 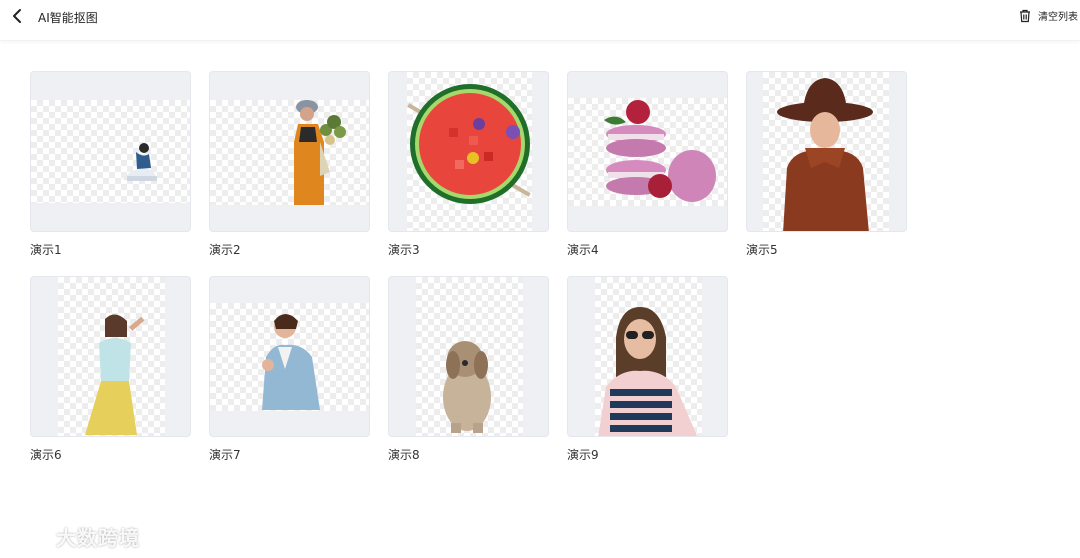 I want to click on demo-card-1: 演示1, so click(x=110, y=164).